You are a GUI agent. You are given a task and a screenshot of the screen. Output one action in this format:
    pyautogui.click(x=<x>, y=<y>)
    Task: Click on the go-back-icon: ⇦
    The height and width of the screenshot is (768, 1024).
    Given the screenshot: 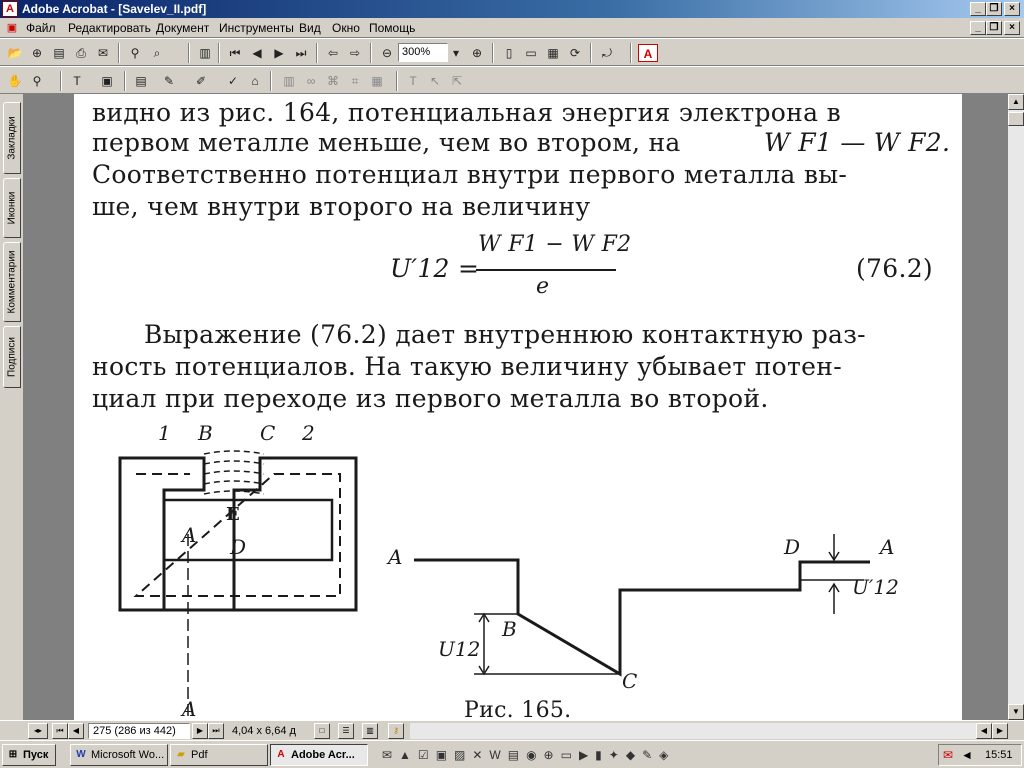 What is the action you would take?
    pyautogui.click(x=333, y=53)
    